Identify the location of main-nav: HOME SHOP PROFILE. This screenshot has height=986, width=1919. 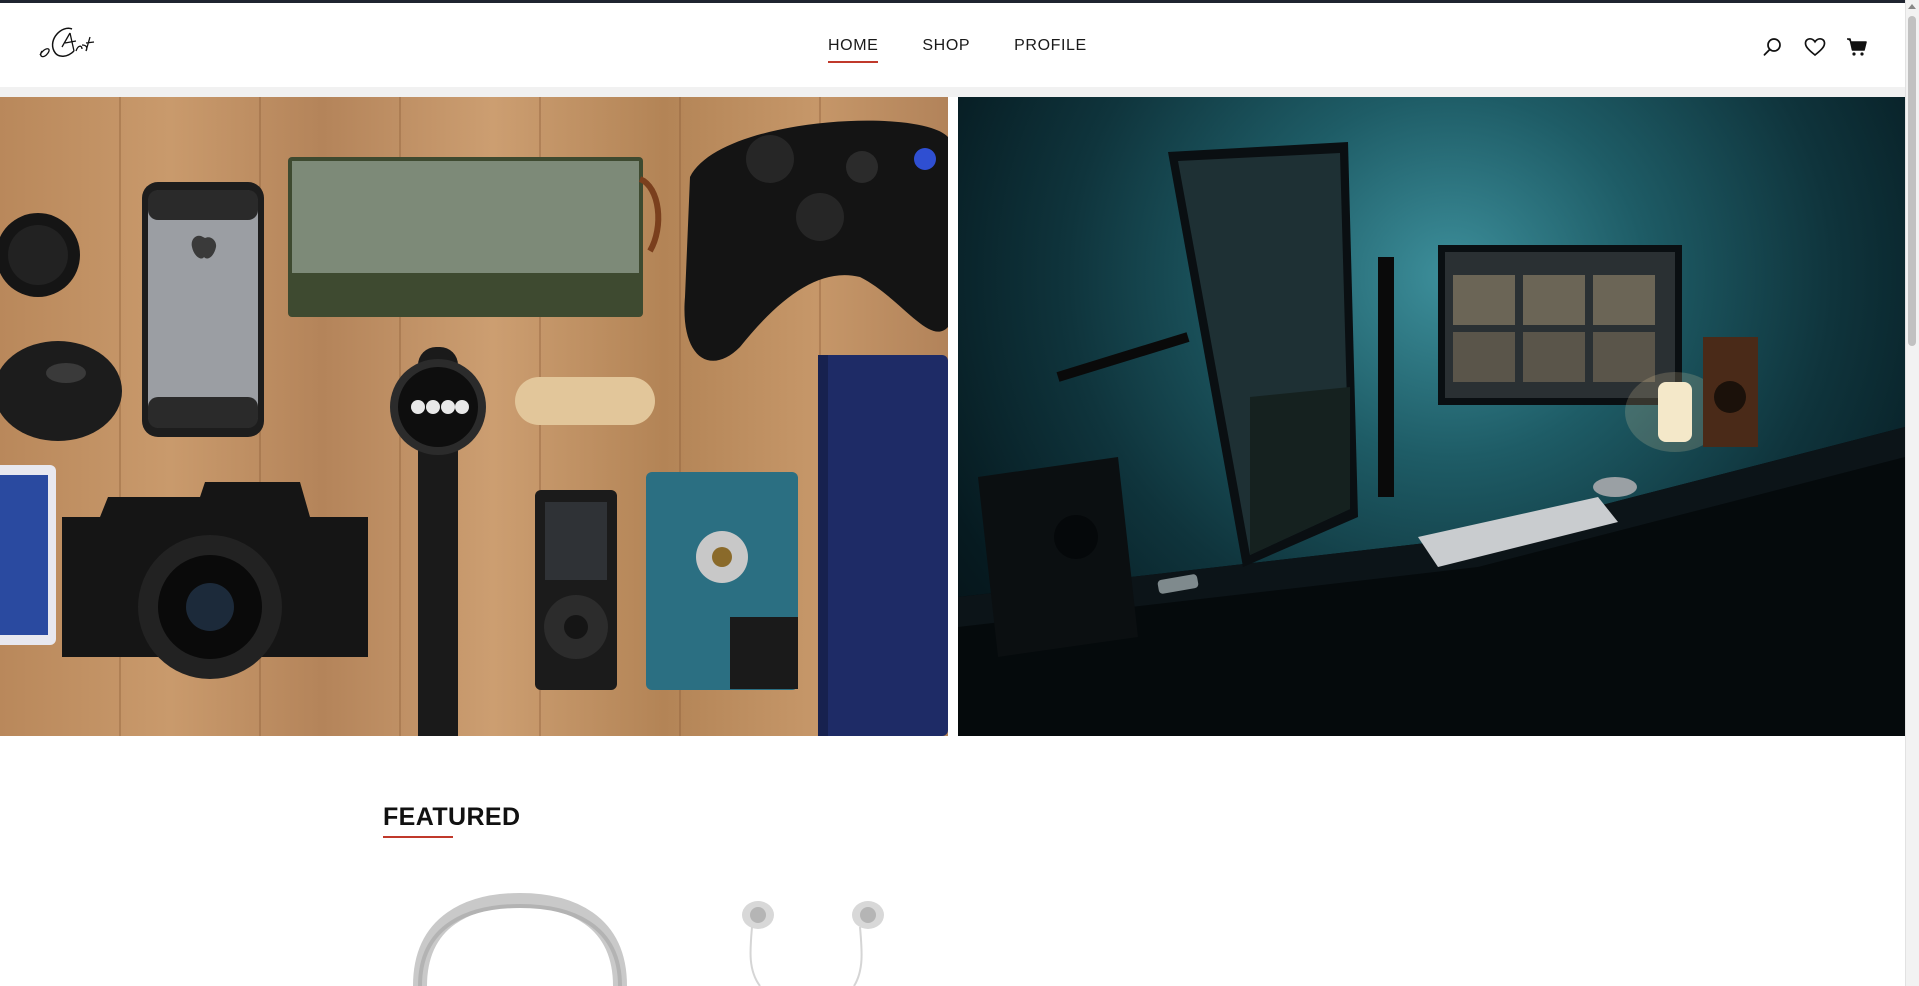
(957, 50).